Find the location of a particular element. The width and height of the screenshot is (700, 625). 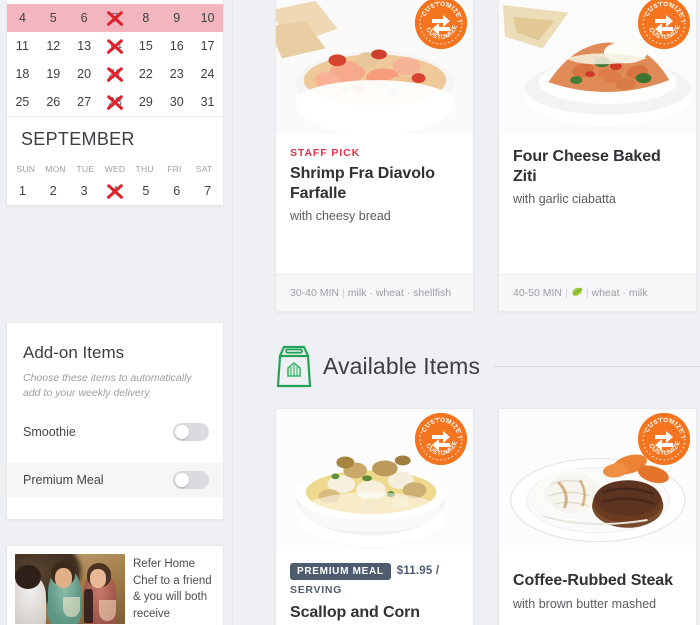

toggle-knob is located at coordinates (182, 480).